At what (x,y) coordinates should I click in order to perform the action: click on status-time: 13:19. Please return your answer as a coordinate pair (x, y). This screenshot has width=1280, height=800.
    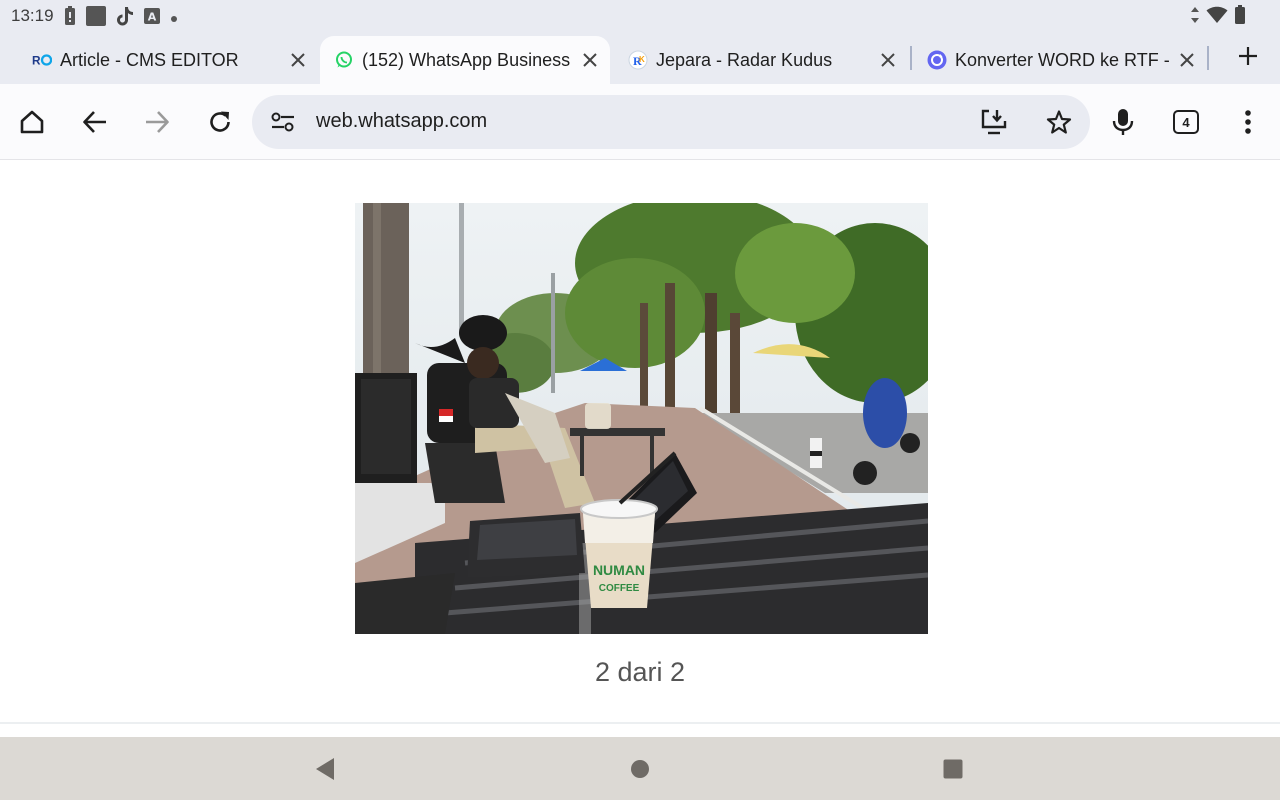
    Looking at the image, I should click on (32, 15).